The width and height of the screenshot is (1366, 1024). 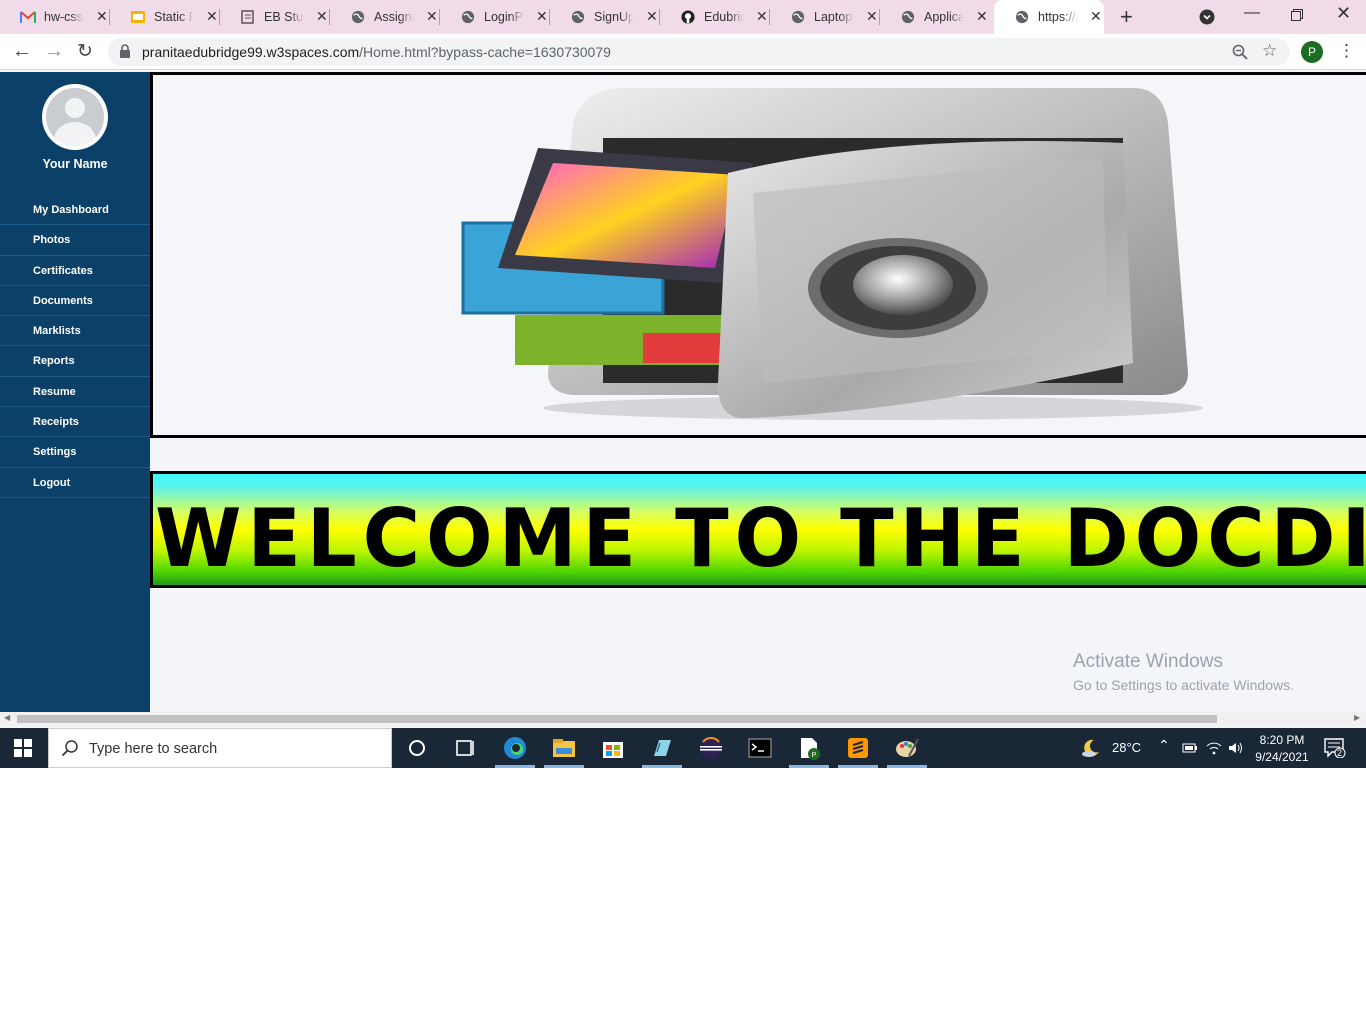 I want to click on horizontal-scrollbar: ◀ ▶, so click(x=683, y=719).